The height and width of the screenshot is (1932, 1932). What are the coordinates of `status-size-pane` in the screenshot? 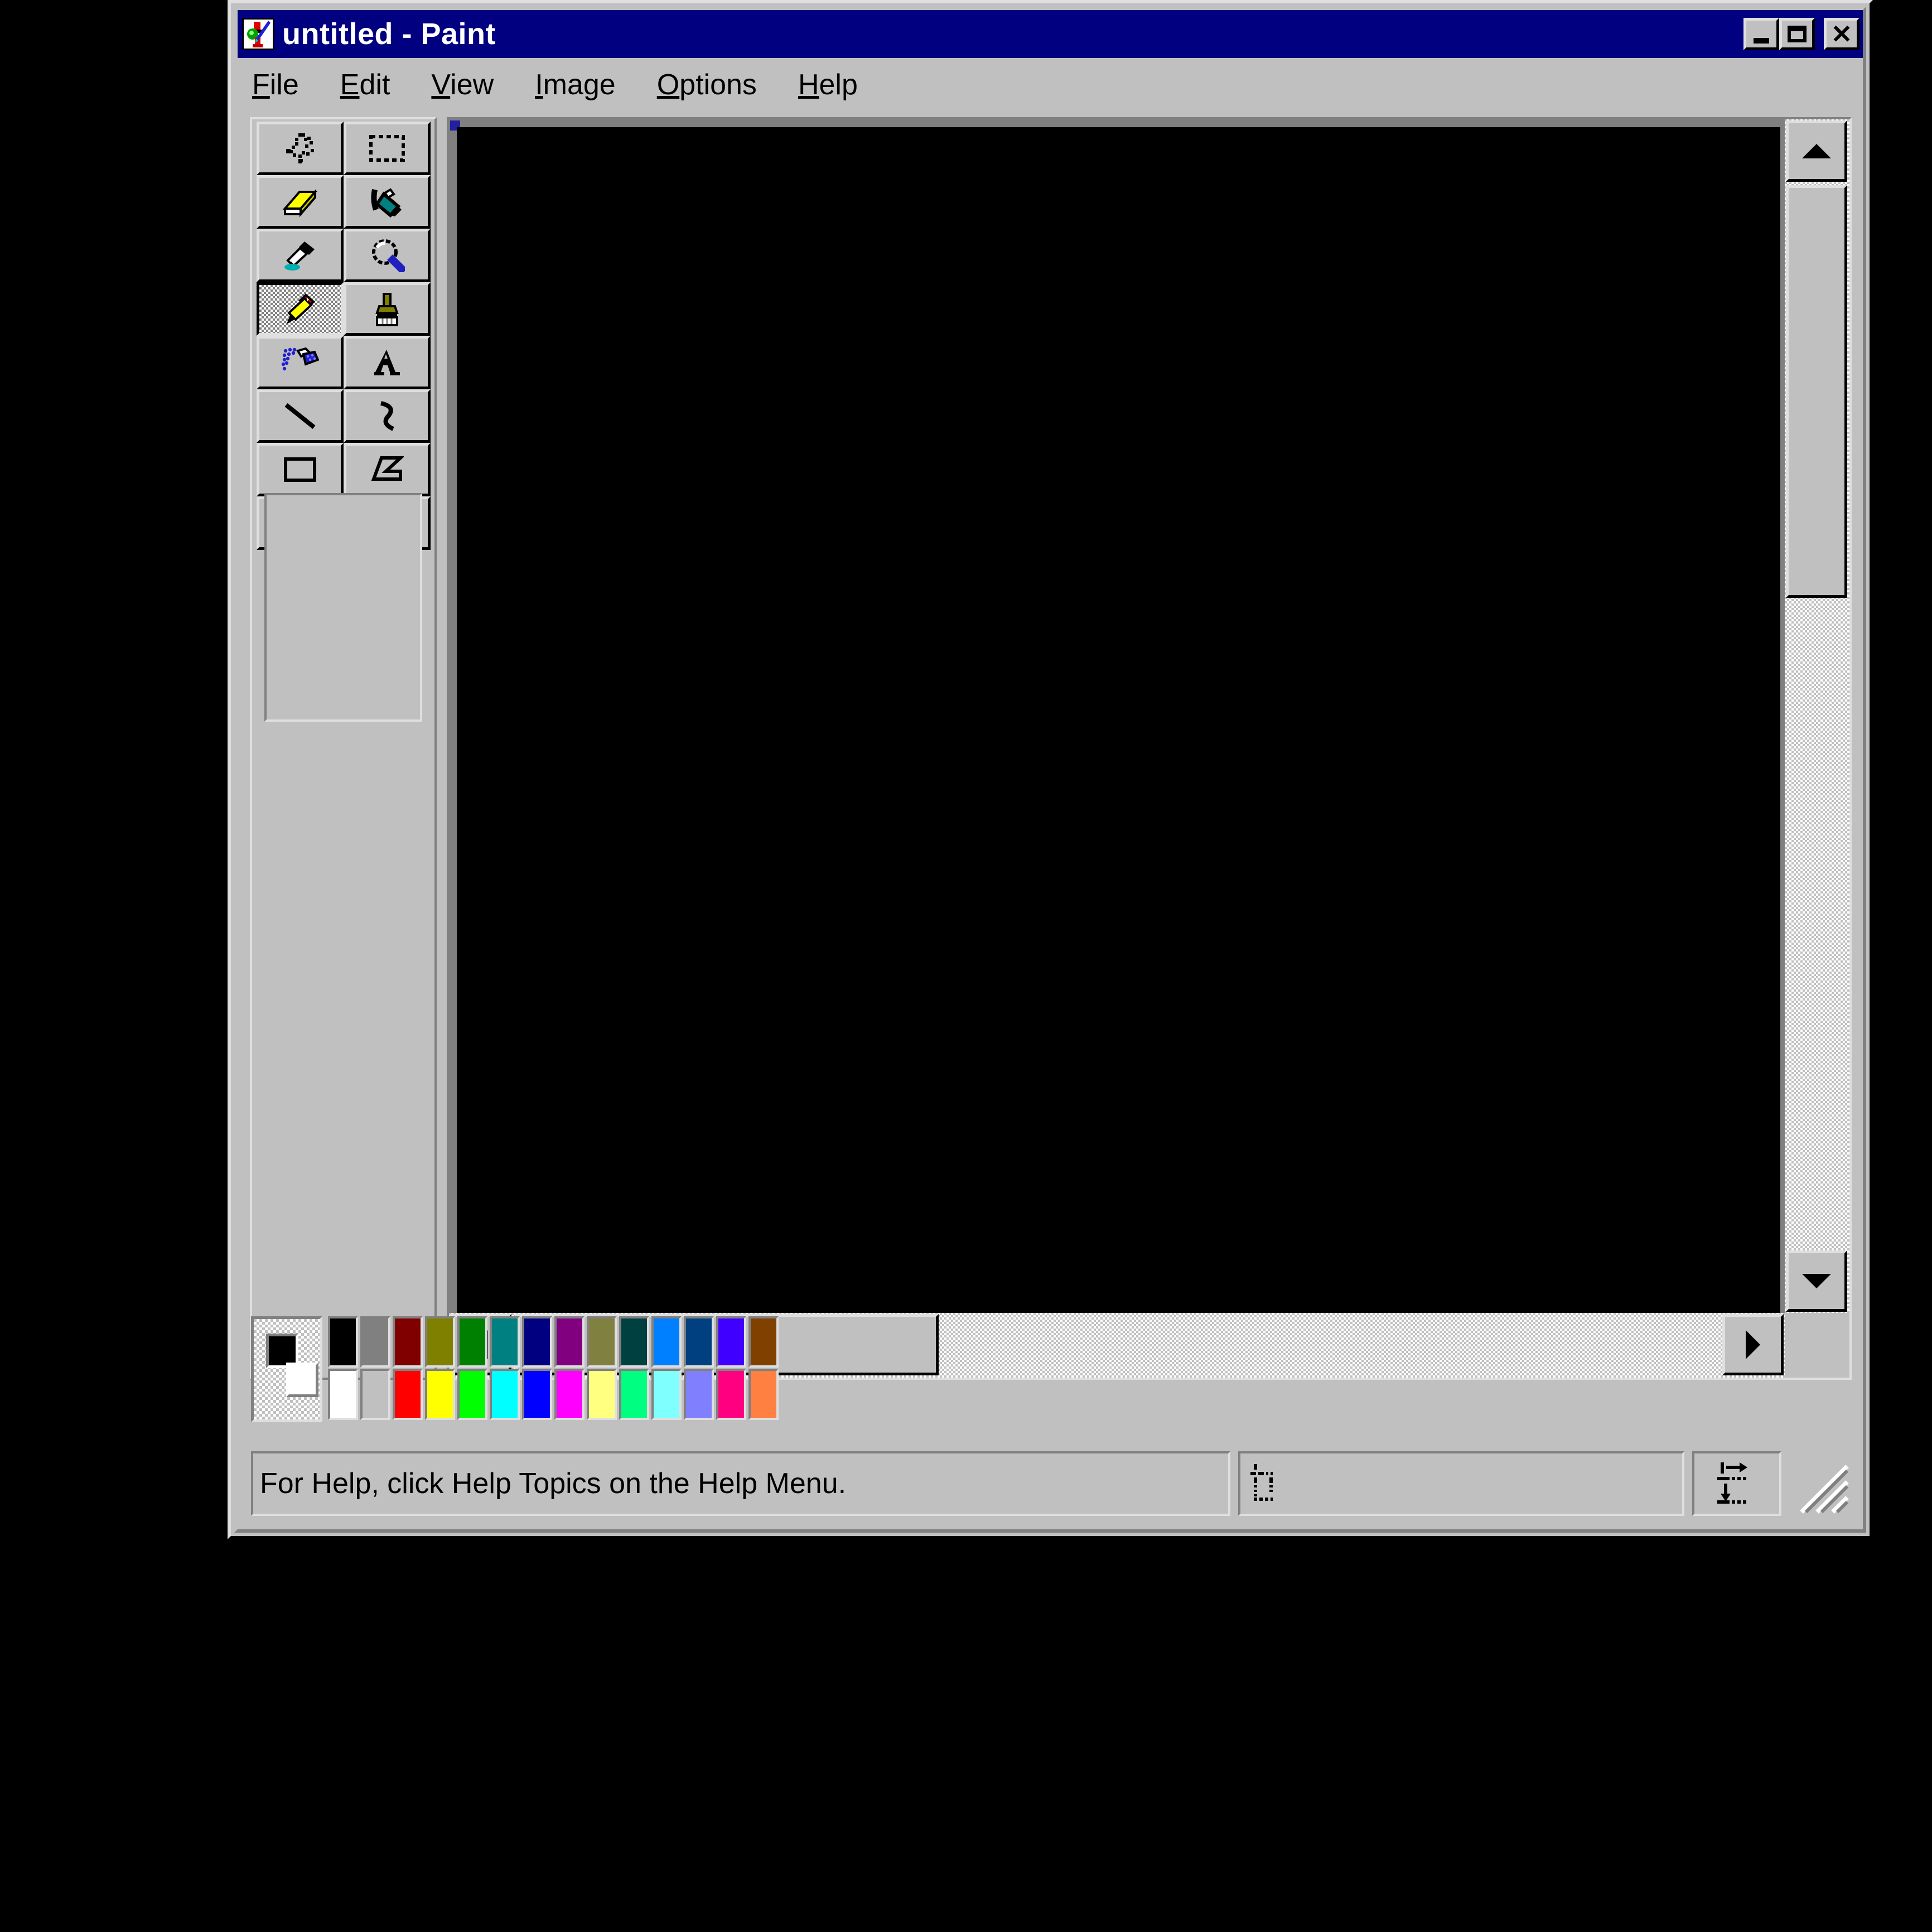 It's located at (1736, 1483).